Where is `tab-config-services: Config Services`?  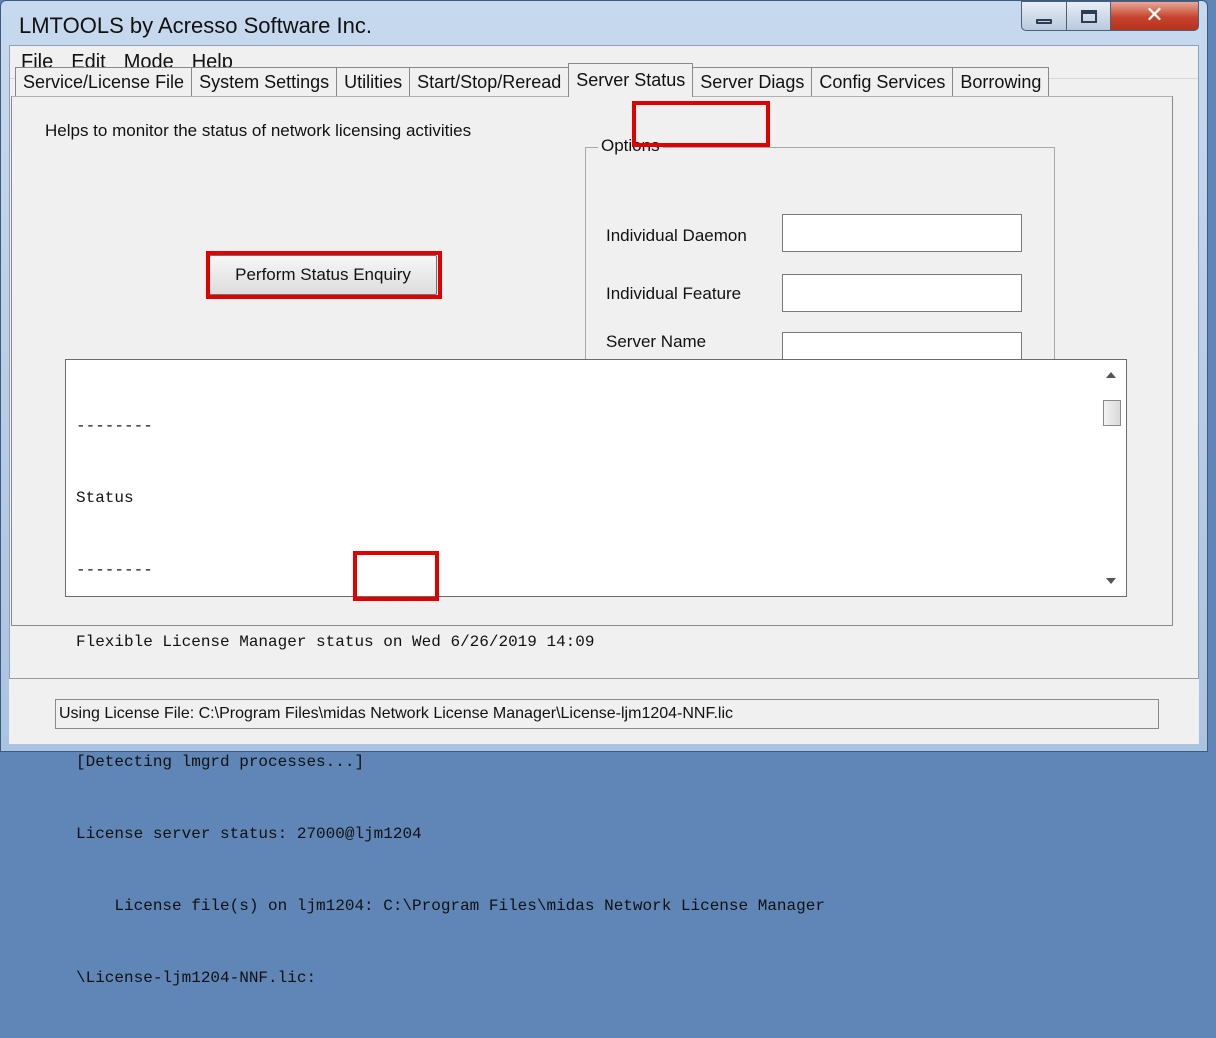
tab-config-services: Config Services is located at coordinates (882, 82).